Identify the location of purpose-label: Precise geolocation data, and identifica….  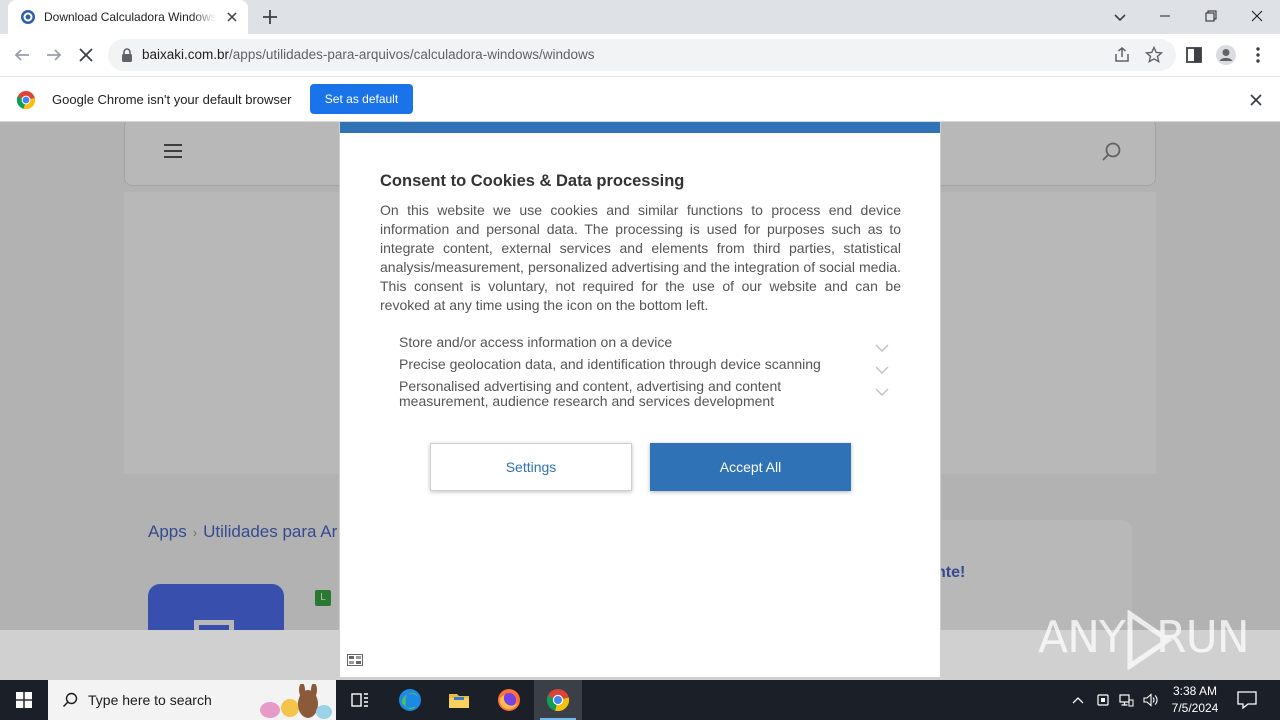
(610, 364).